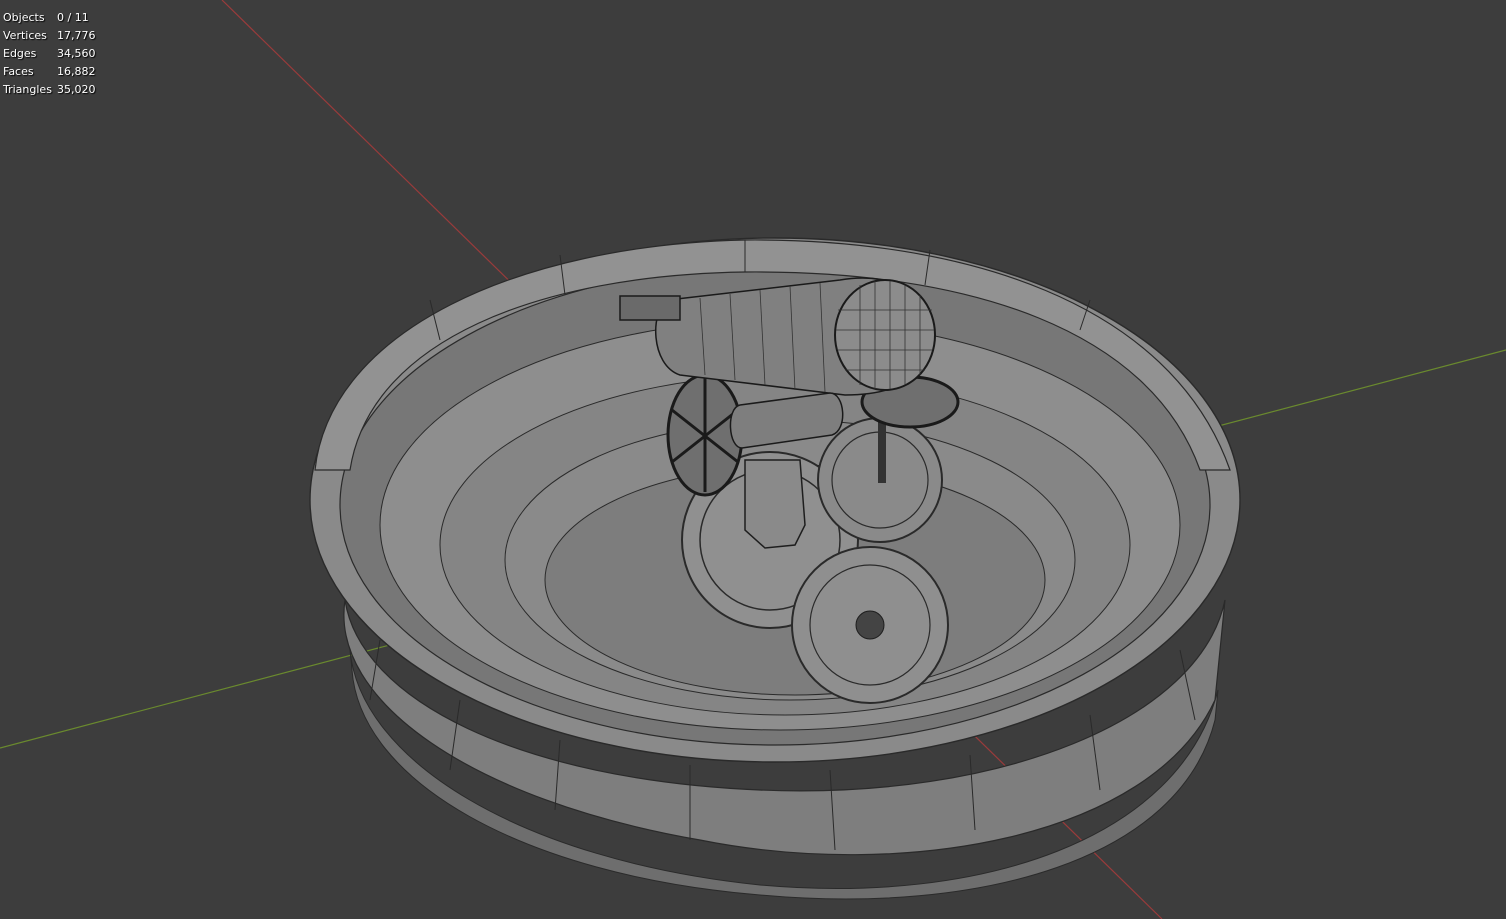 This screenshot has height=919, width=1506. I want to click on stat-label-faces: Faces, so click(18, 71).